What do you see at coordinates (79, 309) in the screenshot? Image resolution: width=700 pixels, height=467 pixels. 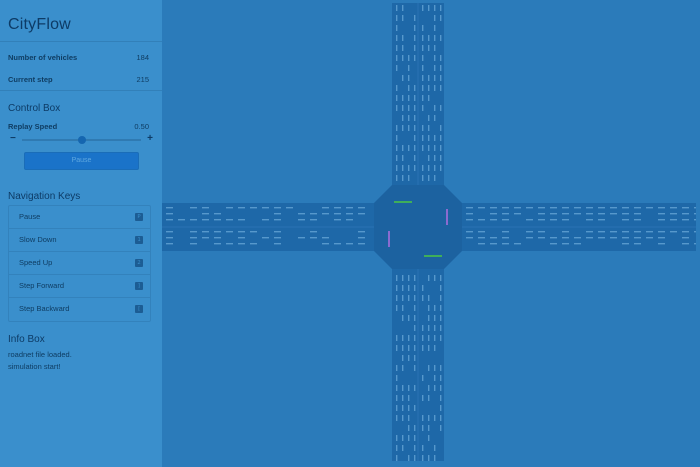 I see `nav-item-step-backward: Step Backward [` at bounding box center [79, 309].